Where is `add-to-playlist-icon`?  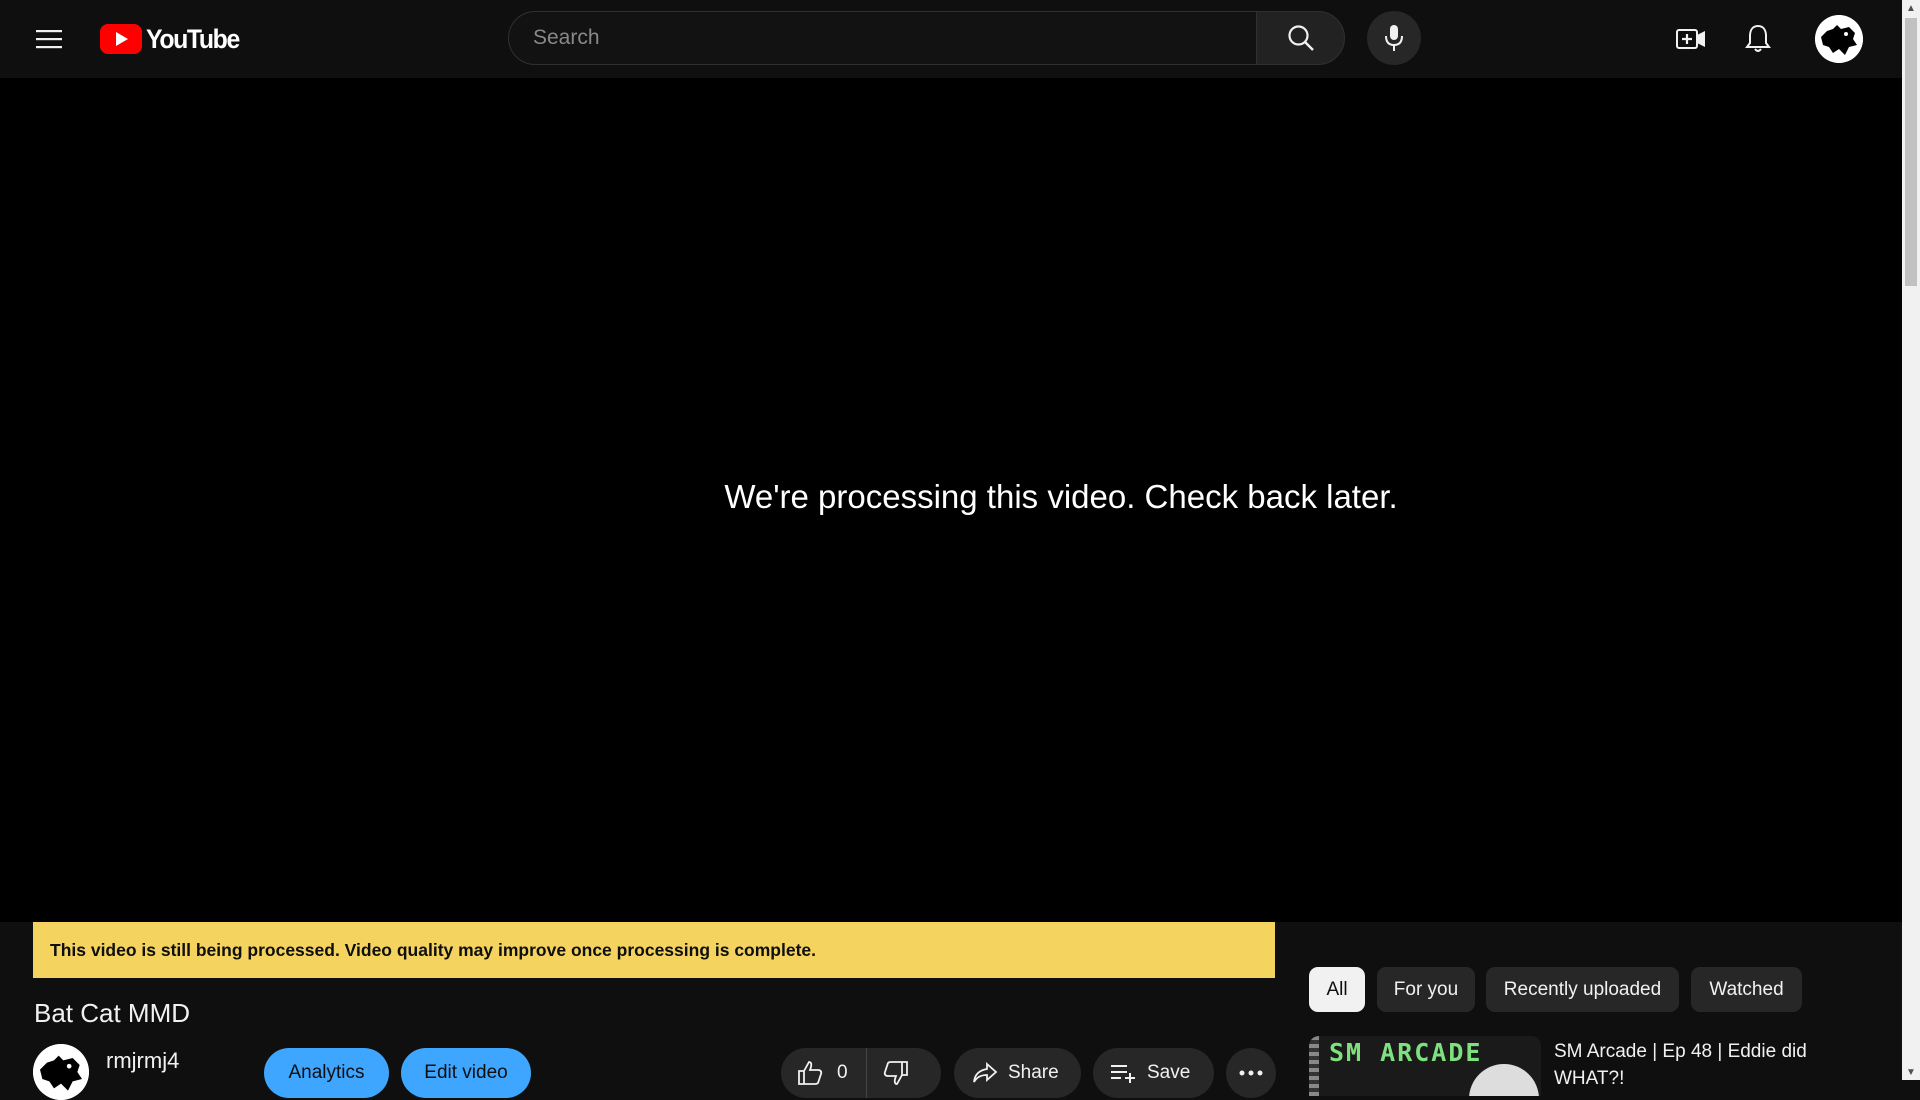
add-to-playlist-icon is located at coordinates (1123, 1074).